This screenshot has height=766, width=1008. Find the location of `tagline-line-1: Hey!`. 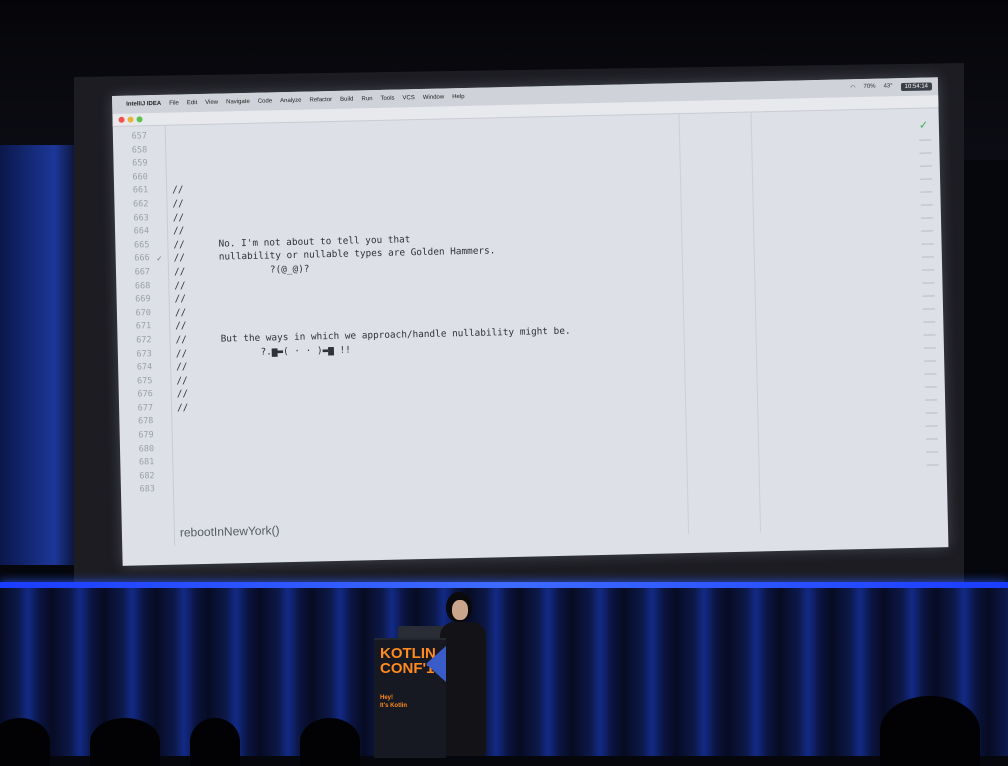

tagline-line-1: Hey! is located at coordinates (387, 698).